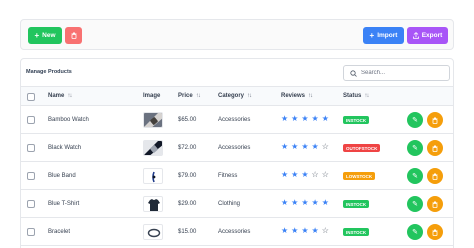 This screenshot has width=474, height=248. What do you see at coordinates (153, 176) in the screenshot?
I see `blue-band-thumbnail-icon` at bounding box center [153, 176].